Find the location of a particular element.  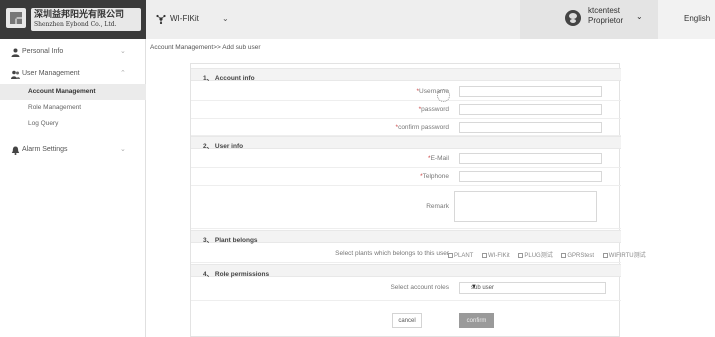

chevron-up-icon: ⌃ is located at coordinates (123, 73).